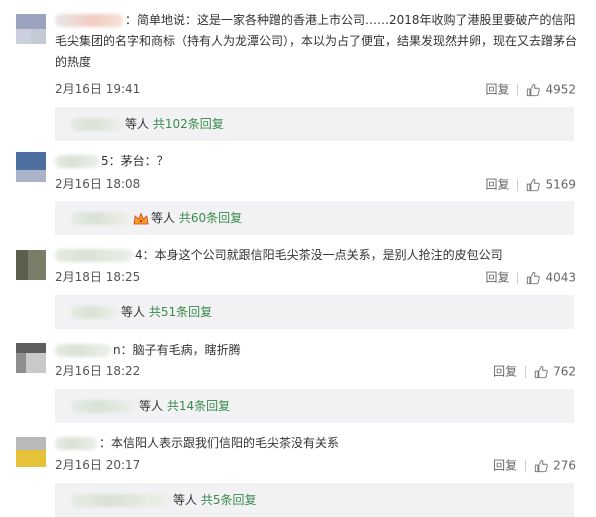  What do you see at coordinates (144, 161) in the screenshot?
I see `comment-text: 茅台：？` at bounding box center [144, 161].